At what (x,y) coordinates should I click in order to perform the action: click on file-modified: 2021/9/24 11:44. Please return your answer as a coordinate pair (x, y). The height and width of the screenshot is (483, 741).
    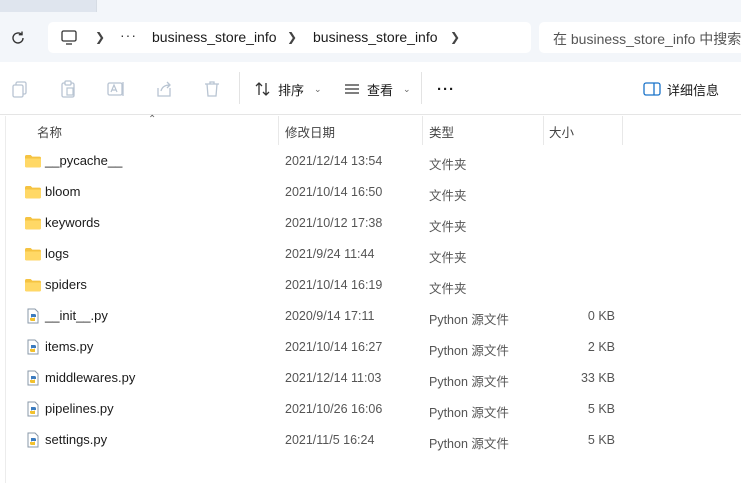
    Looking at the image, I should click on (330, 254).